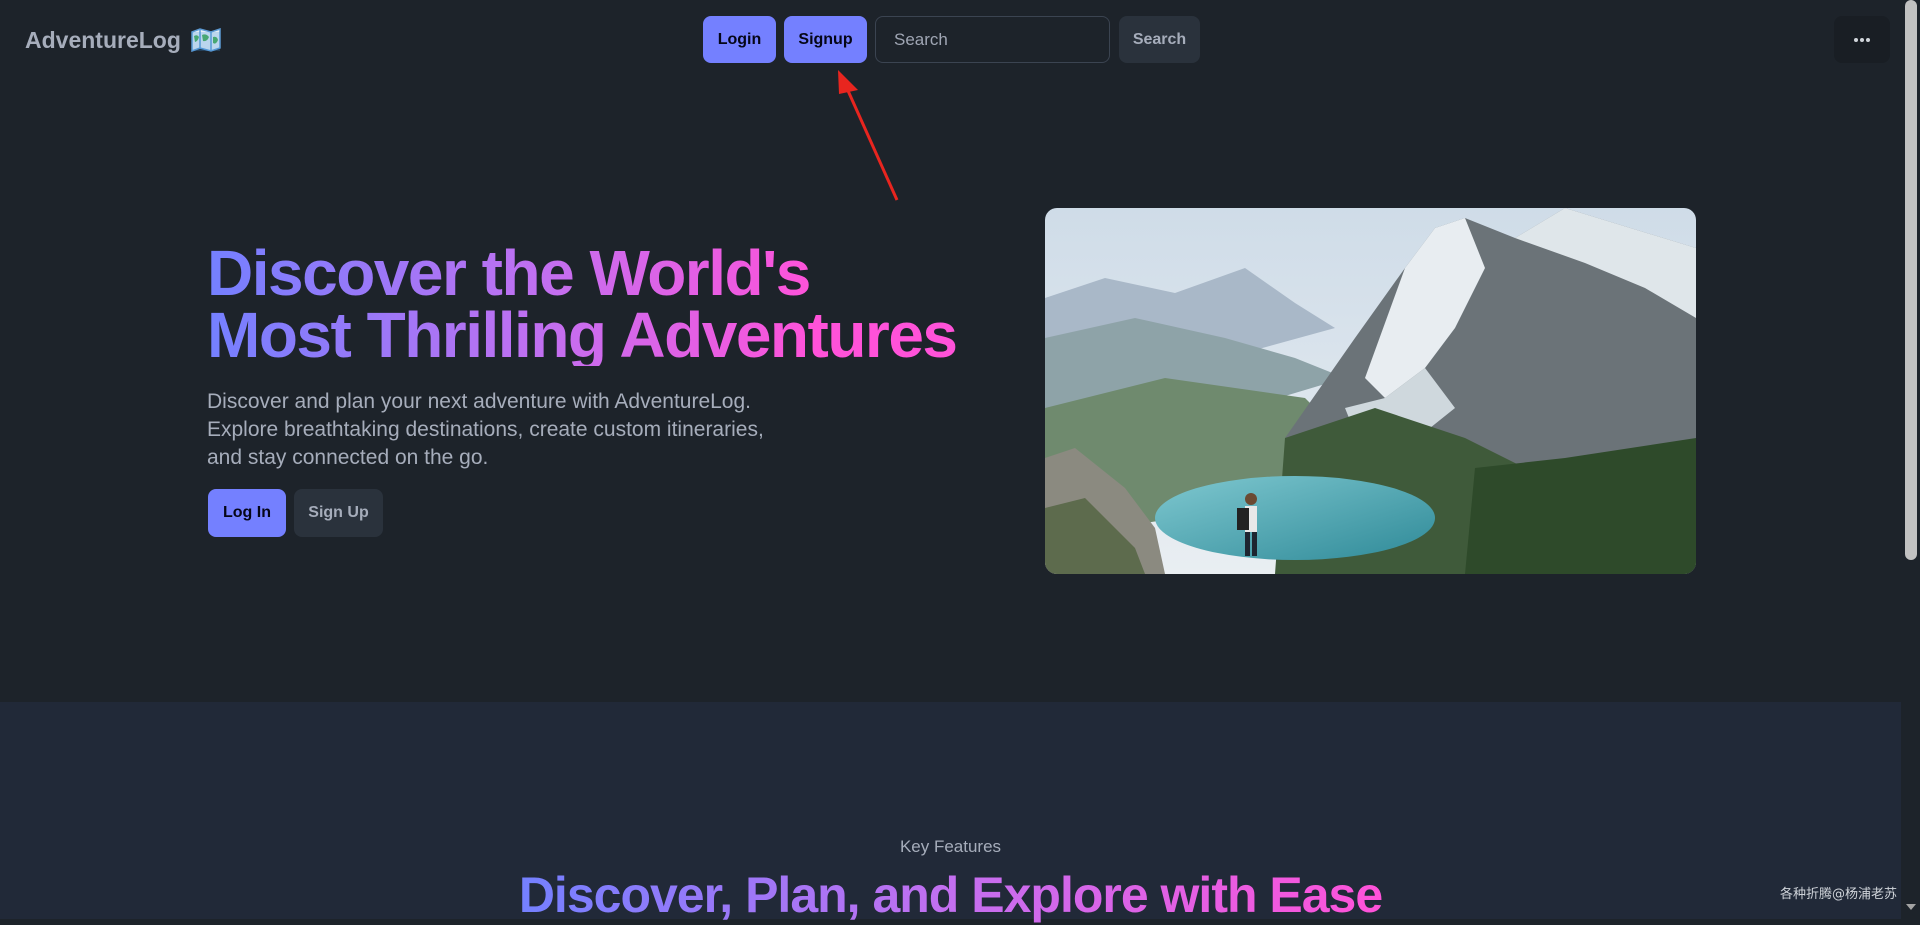 The height and width of the screenshot is (925, 1920). What do you see at coordinates (950, 846) in the screenshot?
I see `features-kicker: Key Features` at bounding box center [950, 846].